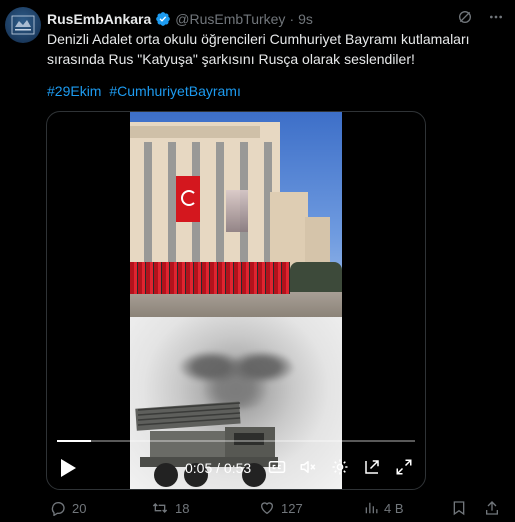 Image resolution: width=515 pixels, height=522 pixels. What do you see at coordinates (74, 91) in the screenshot?
I see `hashtag-link: #29Ekim` at bounding box center [74, 91].